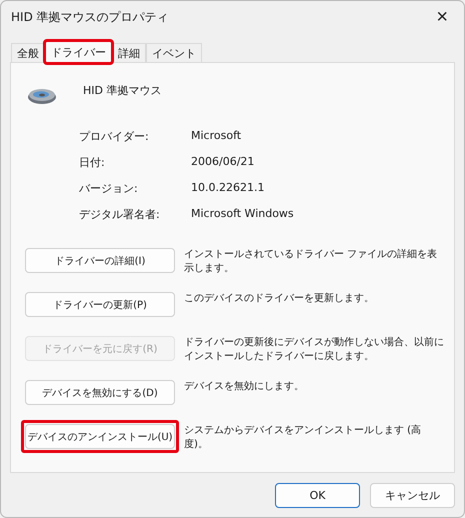  Describe the element at coordinates (122, 90) in the screenshot. I see `device-name: HID 準拠マウス` at that location.